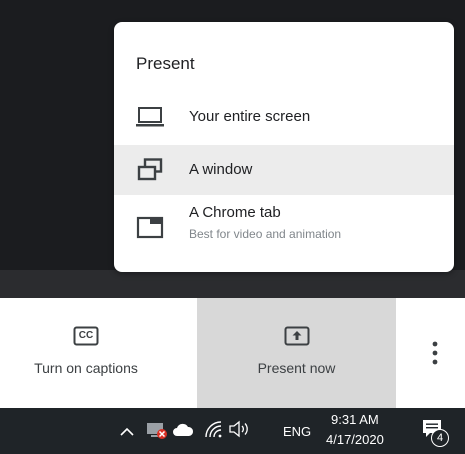  I want to click on menu-item-entire-screen: Your entire screen, so click(284, 117).